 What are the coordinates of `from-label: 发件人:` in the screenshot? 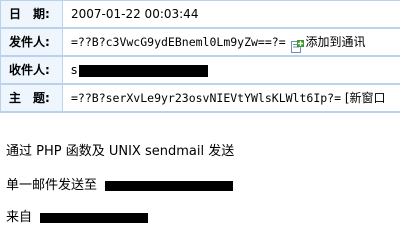 It's located at (31, 42).